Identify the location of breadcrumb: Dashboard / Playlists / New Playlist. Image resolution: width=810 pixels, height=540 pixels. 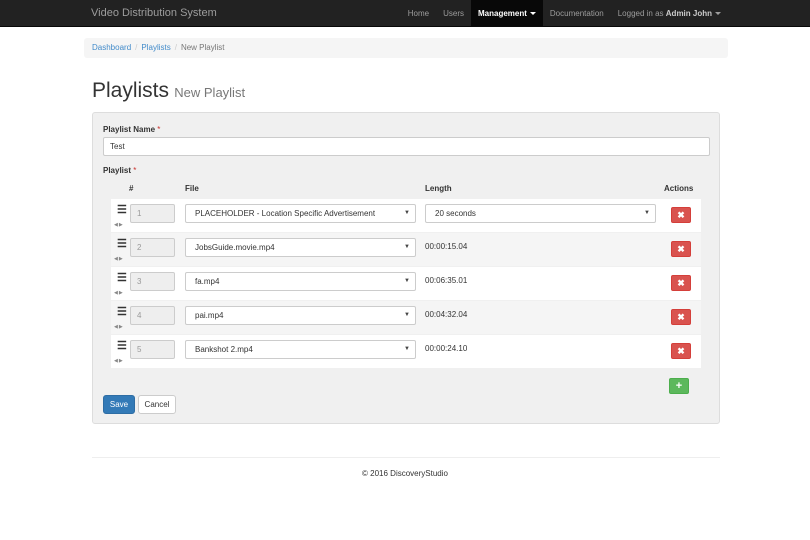
(406, 48).